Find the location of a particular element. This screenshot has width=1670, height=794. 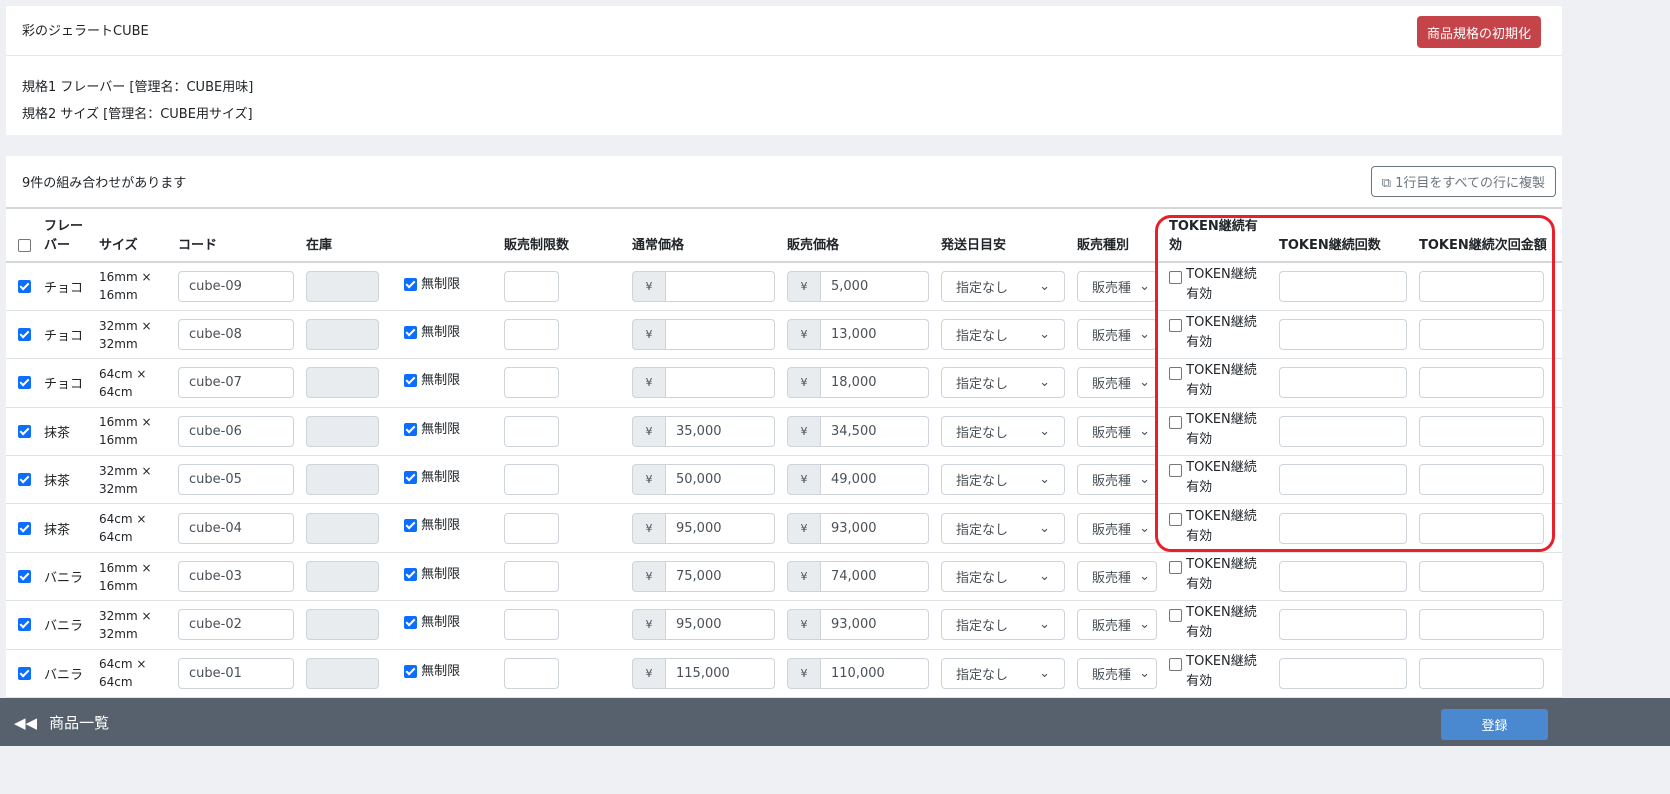

code-input: cube-06 is located at coordinates (236, 431).